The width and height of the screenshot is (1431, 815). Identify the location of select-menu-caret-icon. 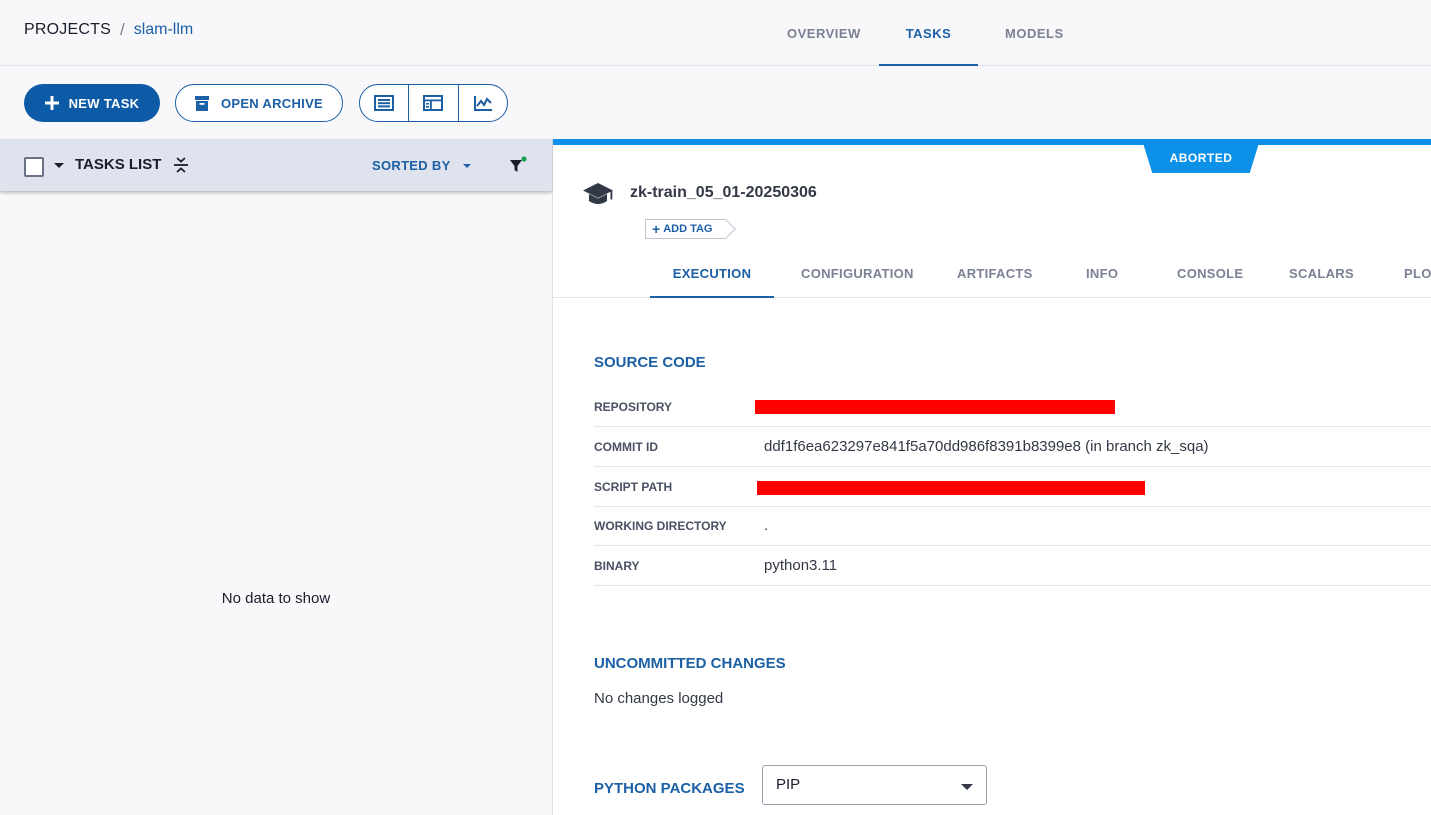
(59, 165).